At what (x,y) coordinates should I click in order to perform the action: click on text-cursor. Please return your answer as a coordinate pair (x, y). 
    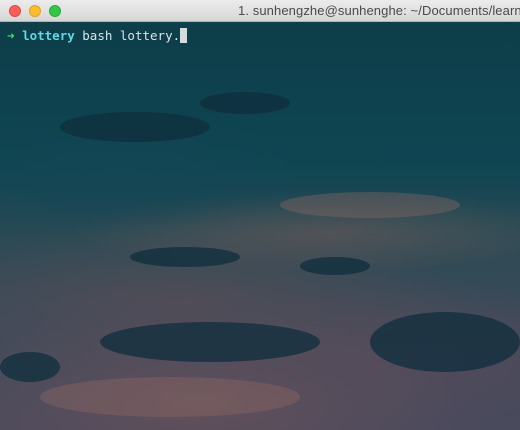
    Looking at the image, I should click on (184, 35).